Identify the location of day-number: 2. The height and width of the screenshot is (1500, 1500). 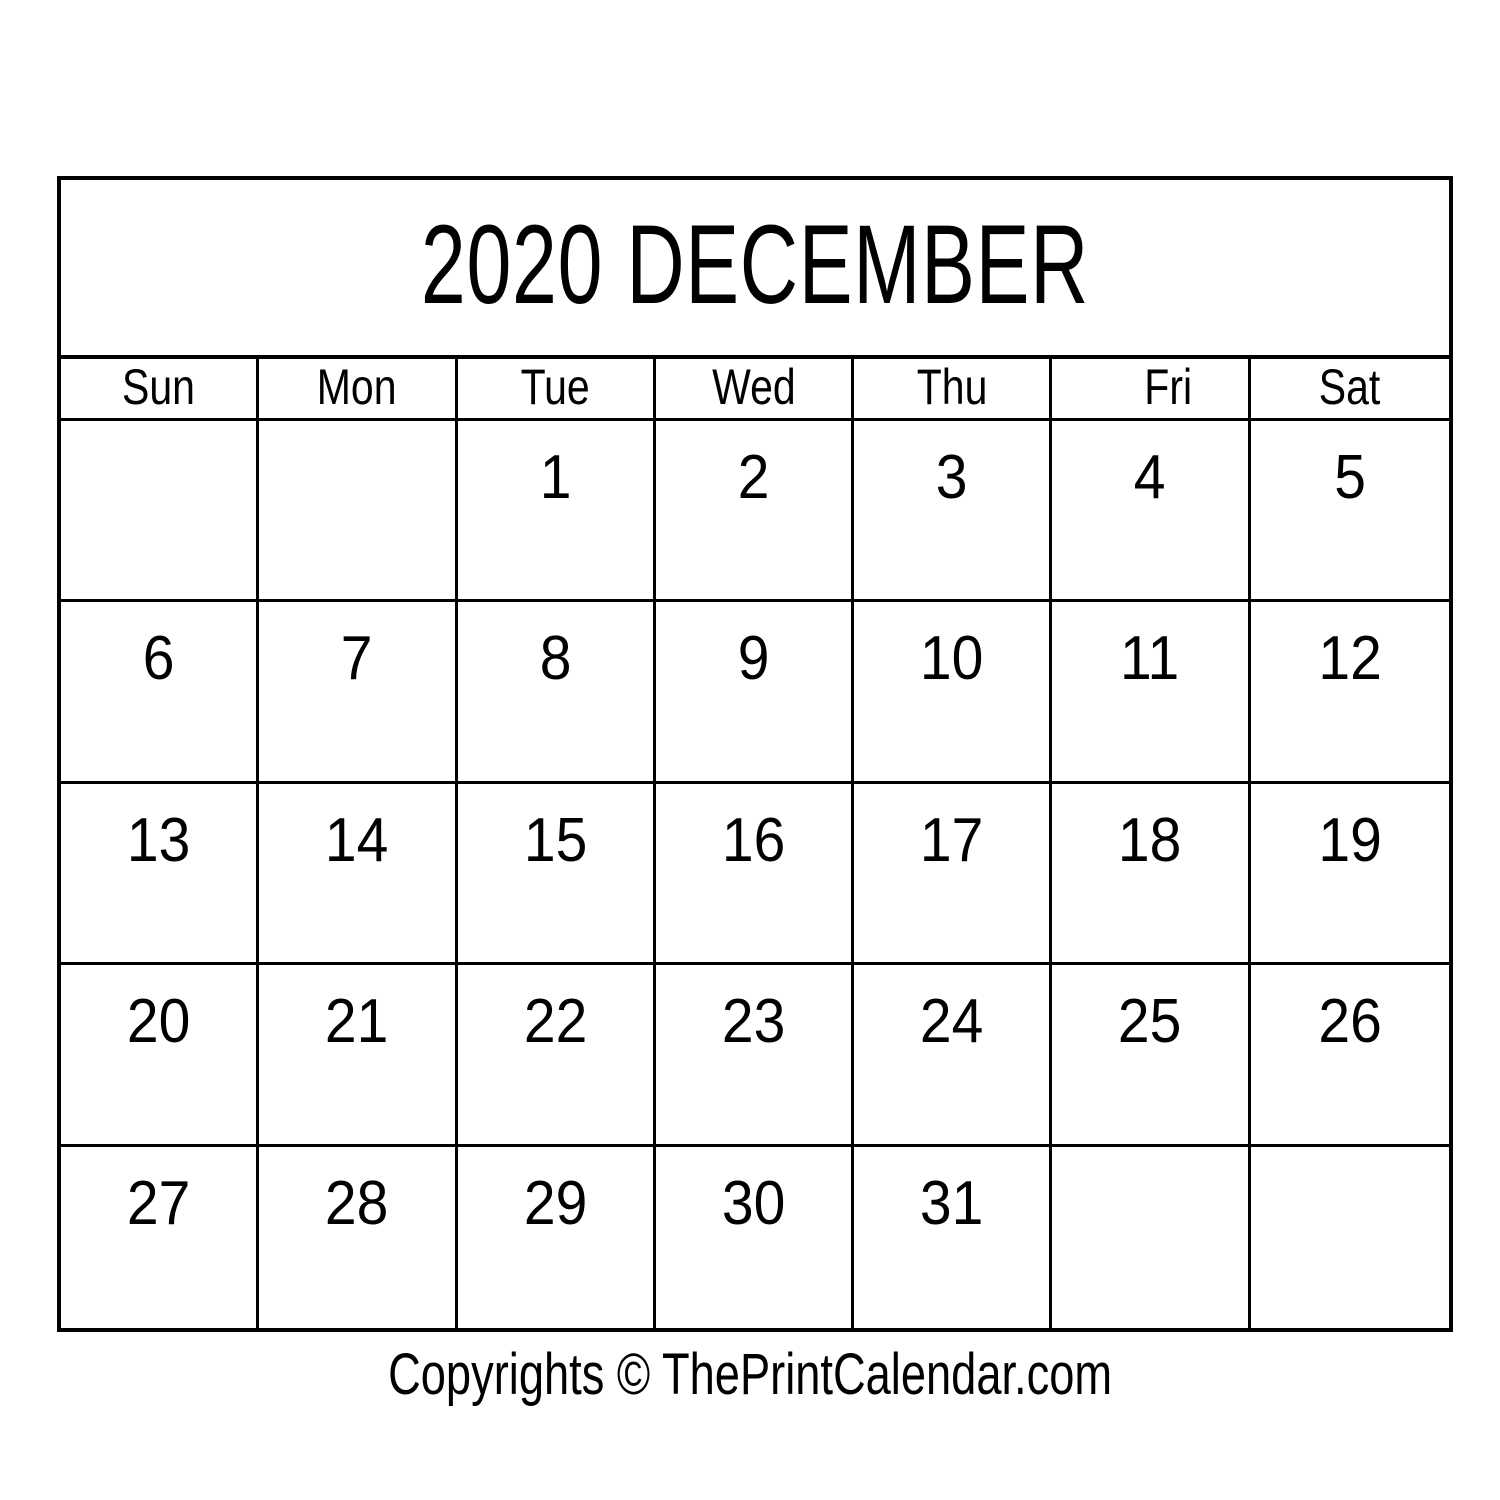
(753, 477).